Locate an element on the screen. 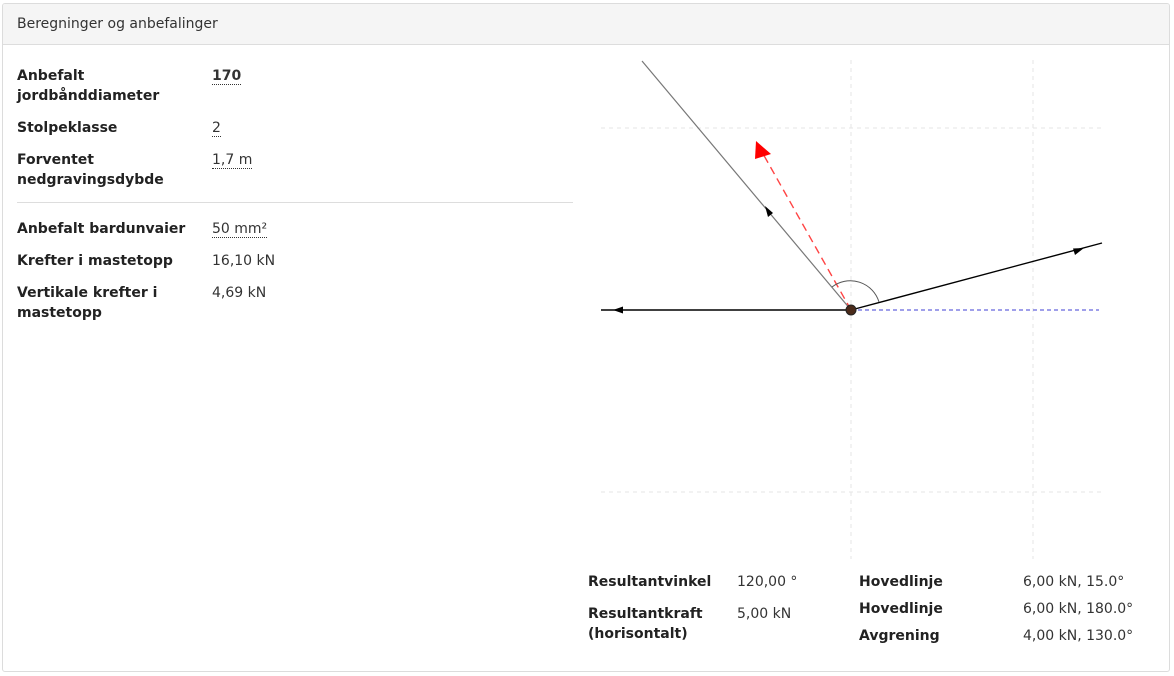 This screenshot has height=676, width=1174. stolpeklasse-label: Stolpeklasse is located at coordinates (67, 128).